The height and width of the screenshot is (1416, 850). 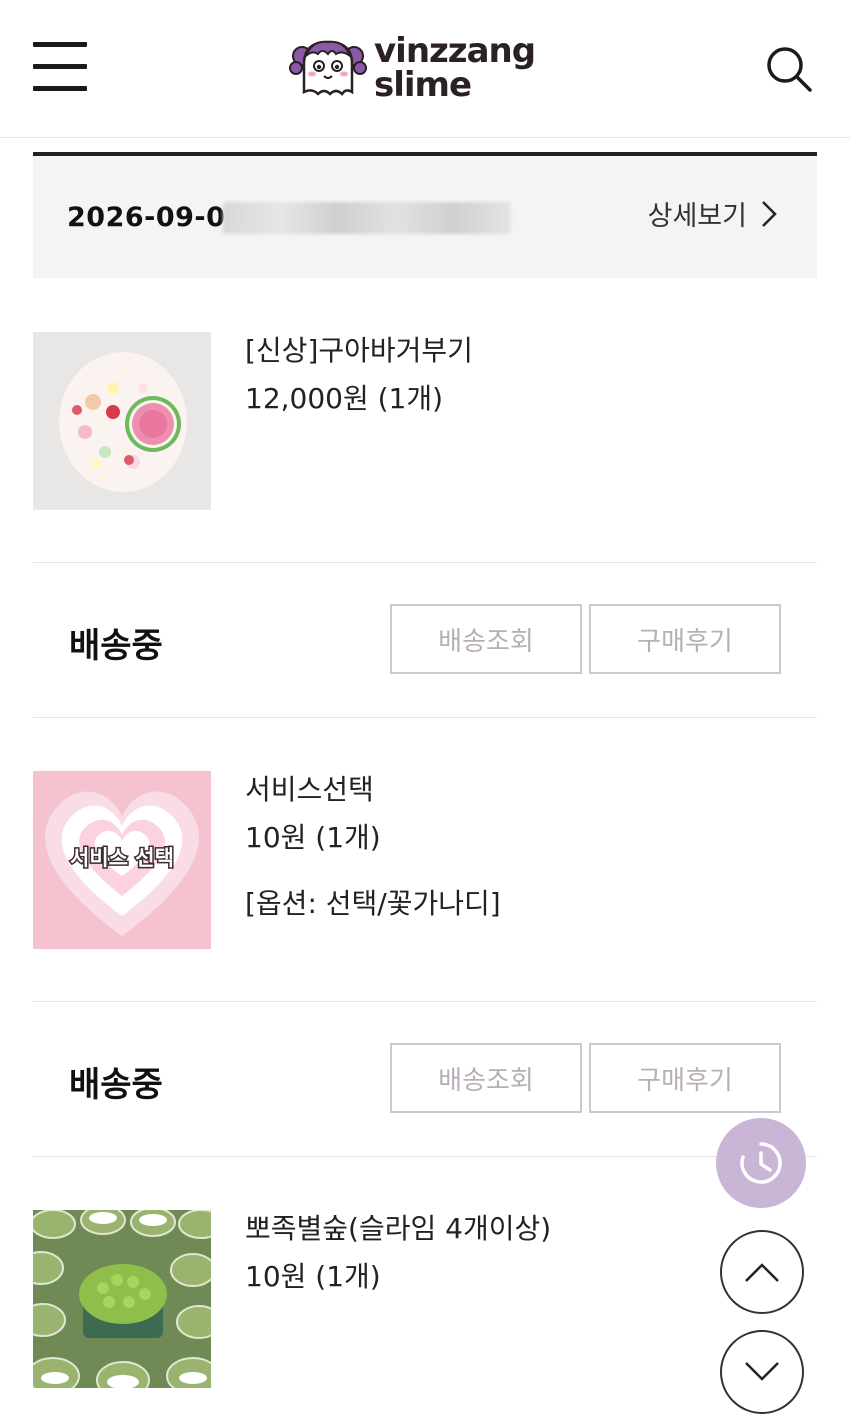 I want to click on product-thumbnail: 서비스 선택, so click(x=122, y=860).